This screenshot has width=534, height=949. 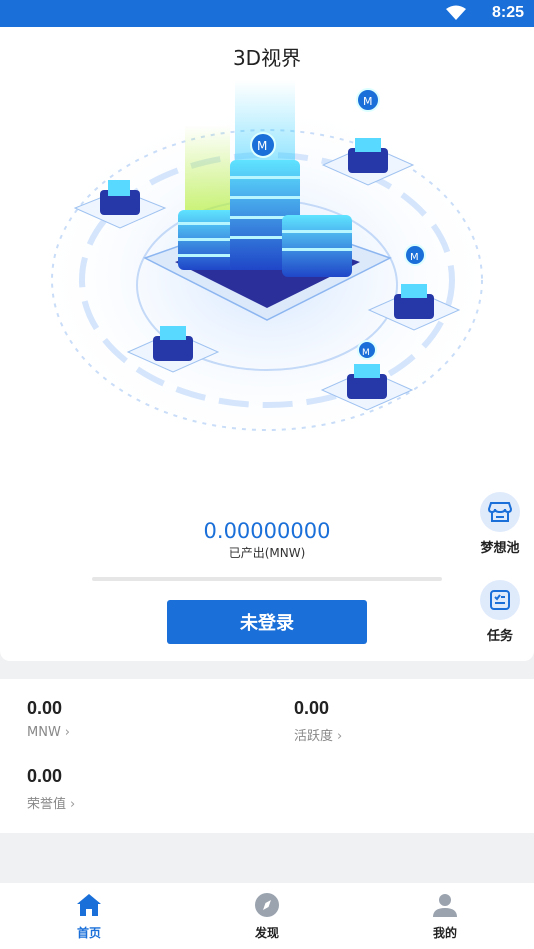 What do you see at coordinates (500, 548) in the screenshot?
I see `dream-pool-label: 梦想池` at bounding box center [500, 548].